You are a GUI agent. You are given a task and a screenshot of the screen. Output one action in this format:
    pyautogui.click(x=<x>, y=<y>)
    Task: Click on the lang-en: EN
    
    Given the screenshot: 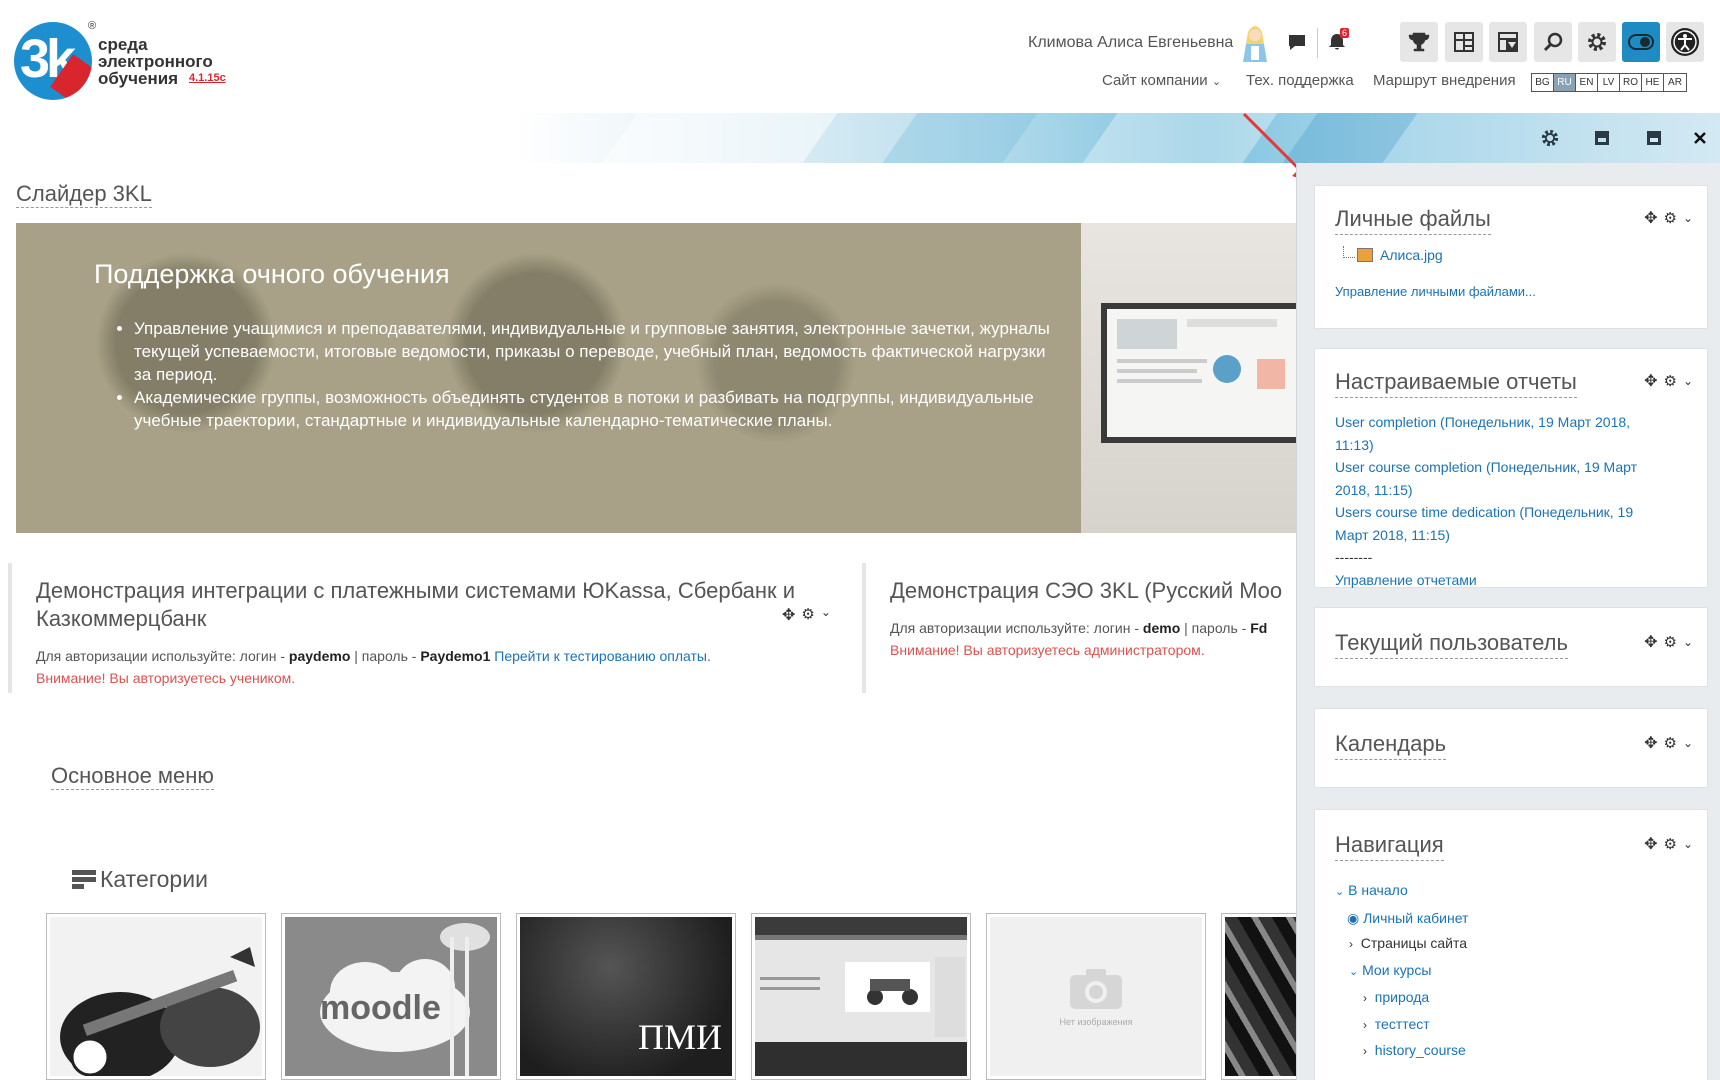 What is the action you would take?
    pyautogui.click(x=1587, y=82)
    